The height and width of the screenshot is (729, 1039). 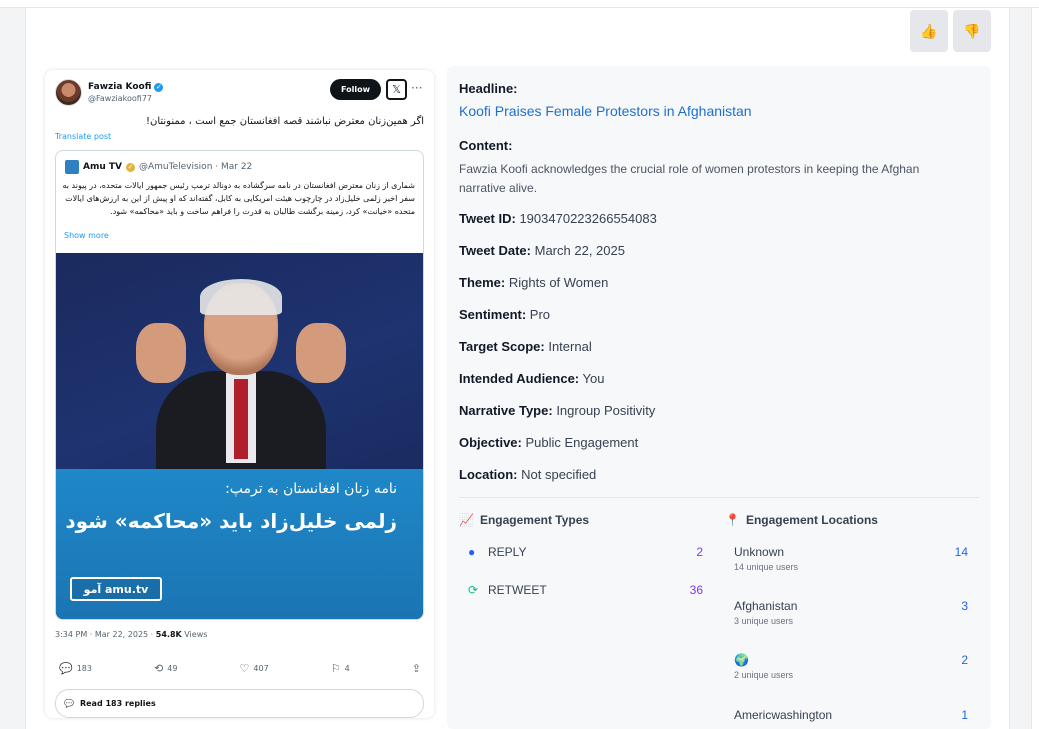 I want to click on field-objective: Objective: Public Engagement, so click(x=549, y=442).